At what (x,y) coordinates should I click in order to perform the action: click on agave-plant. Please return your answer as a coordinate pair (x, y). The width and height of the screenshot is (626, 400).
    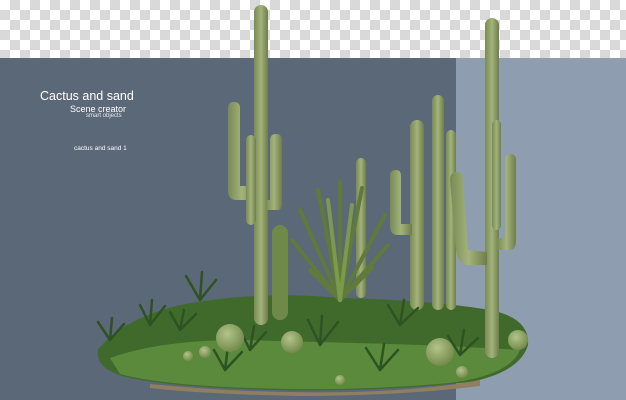
    Looking at the image, I should click on (340, 241).